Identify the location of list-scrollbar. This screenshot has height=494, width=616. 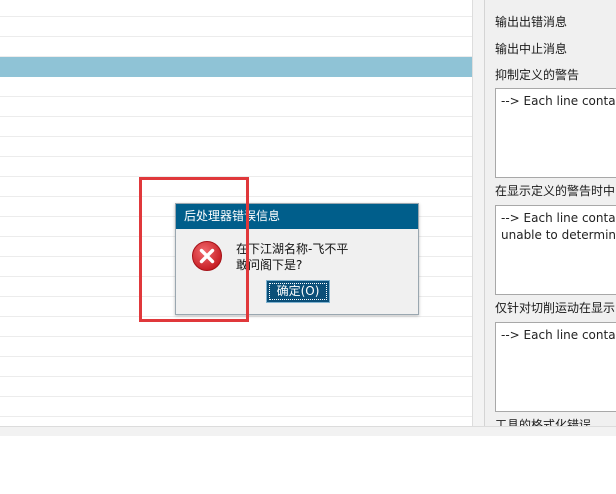
(478, 213).